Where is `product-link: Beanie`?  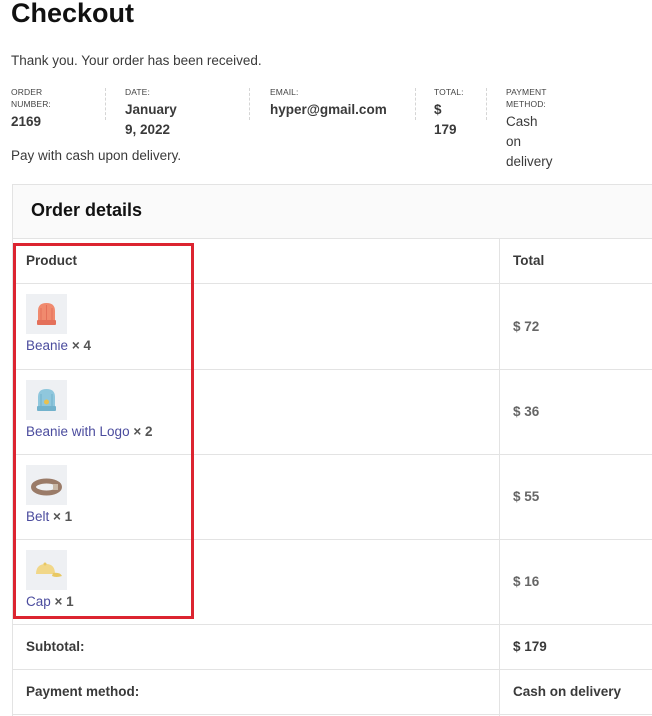
product-link: Beanie is located at coordinates (47, 345).